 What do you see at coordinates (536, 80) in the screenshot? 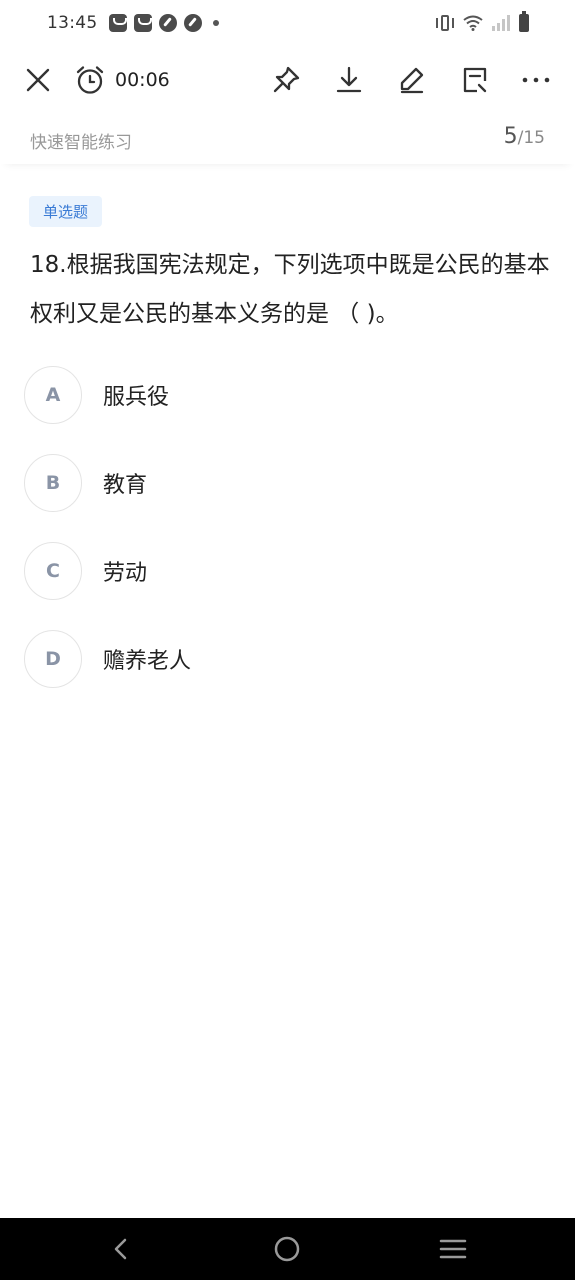
I see `more-icon` at bounding box center [536, 80].